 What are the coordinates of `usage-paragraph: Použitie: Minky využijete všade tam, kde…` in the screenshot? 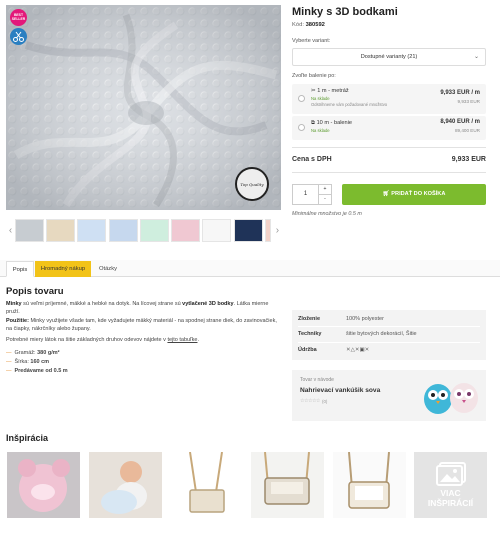 It's located at (142, 325).